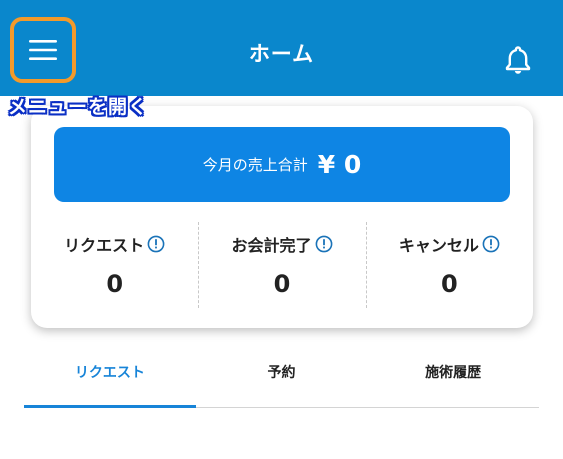  I want to click on stat-checkout-value: 0, so click(282, 284).